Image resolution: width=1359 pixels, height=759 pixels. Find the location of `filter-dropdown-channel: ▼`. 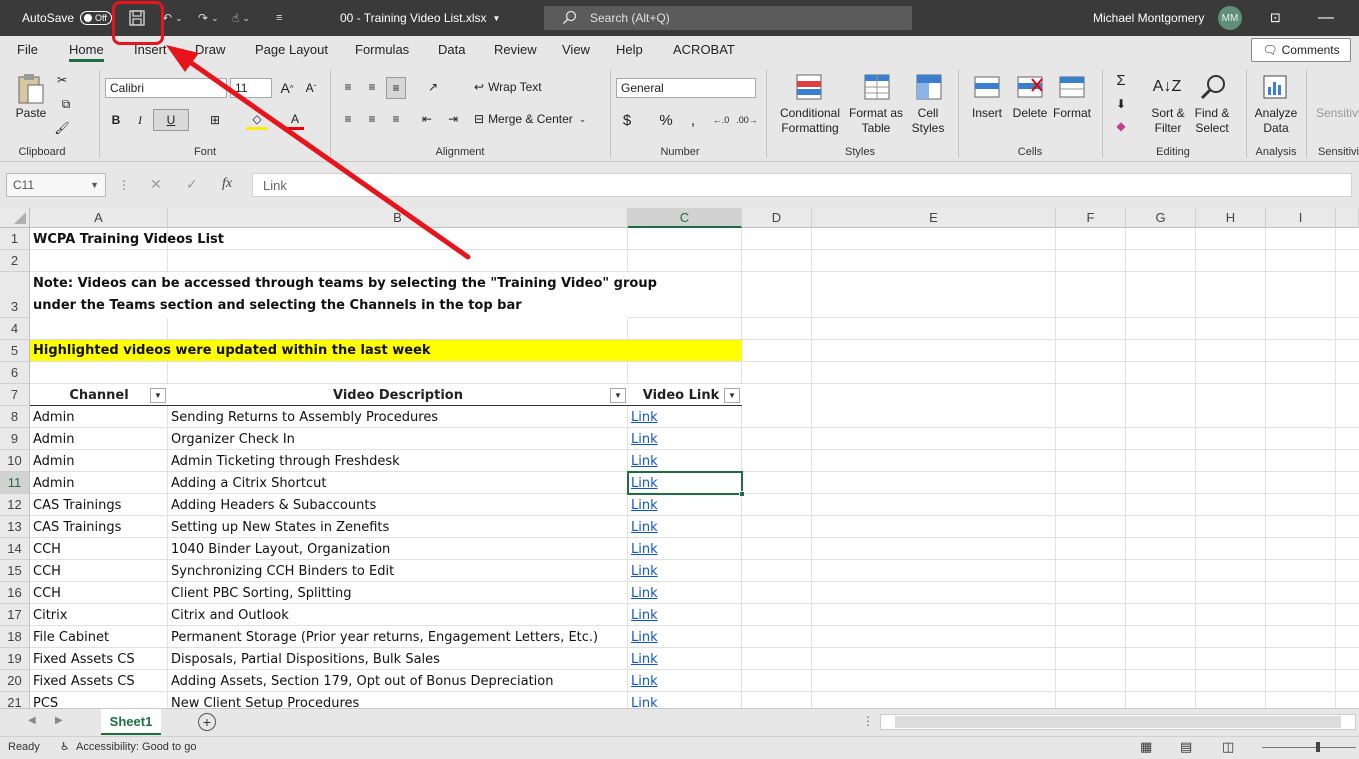

filter-dropdown-channel: ▼ is located at coordinates (158, 395).